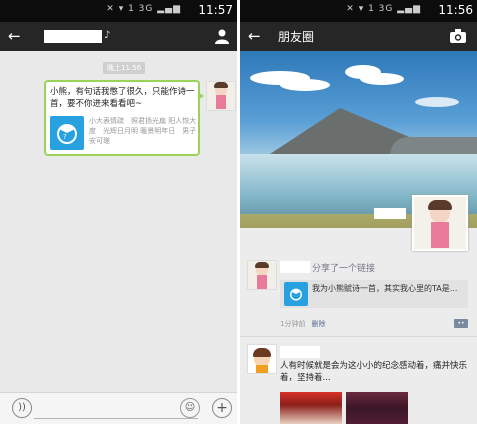  What do you see at coordinates (293, 324) in the screenshot?
I see `post-time: 1分钟前` at bounding box center [293, 324].